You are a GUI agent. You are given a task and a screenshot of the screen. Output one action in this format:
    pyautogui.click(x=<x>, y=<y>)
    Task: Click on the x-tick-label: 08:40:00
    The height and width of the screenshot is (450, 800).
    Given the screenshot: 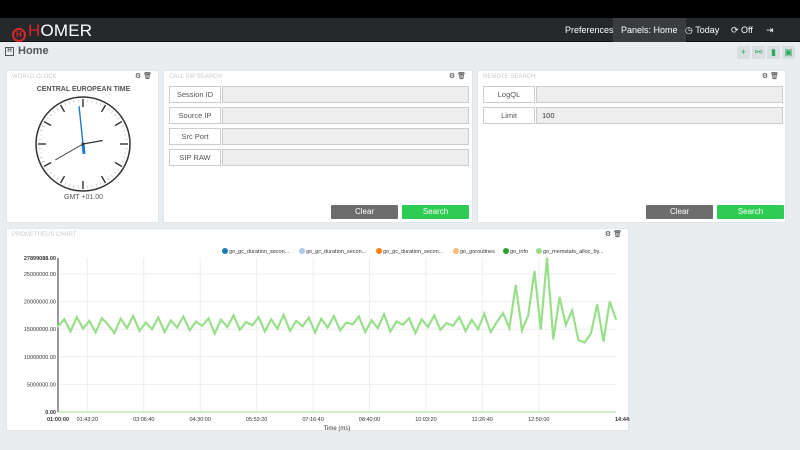 What is the action you would take?
    pyautogui.click(x=369, y=420)
    